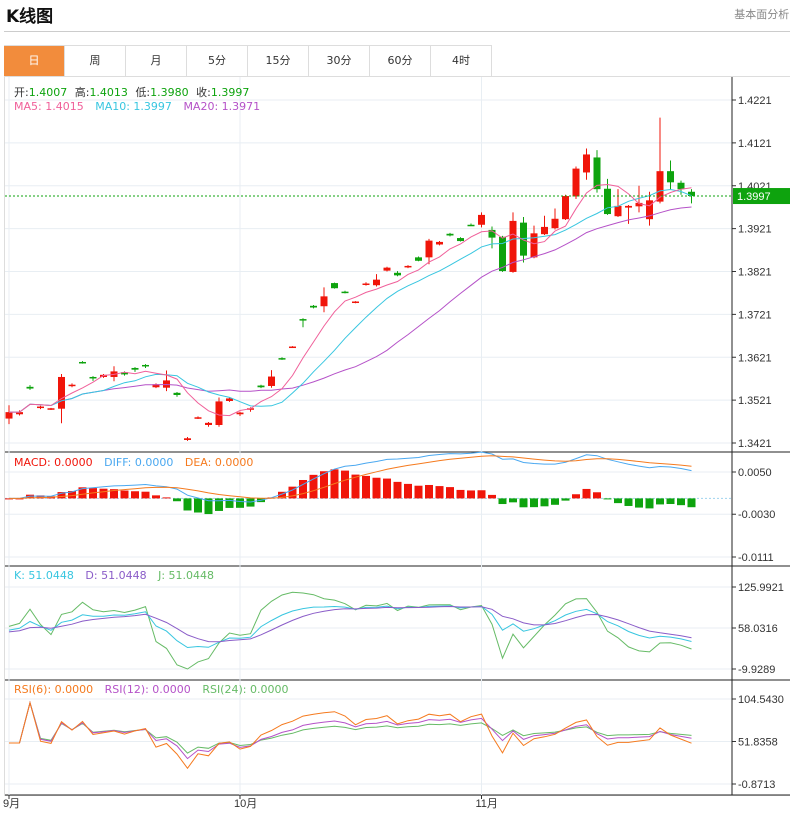  Describe the element at coordinates (350, 727) in the screenshot. I see `rsi24-line` at that location.